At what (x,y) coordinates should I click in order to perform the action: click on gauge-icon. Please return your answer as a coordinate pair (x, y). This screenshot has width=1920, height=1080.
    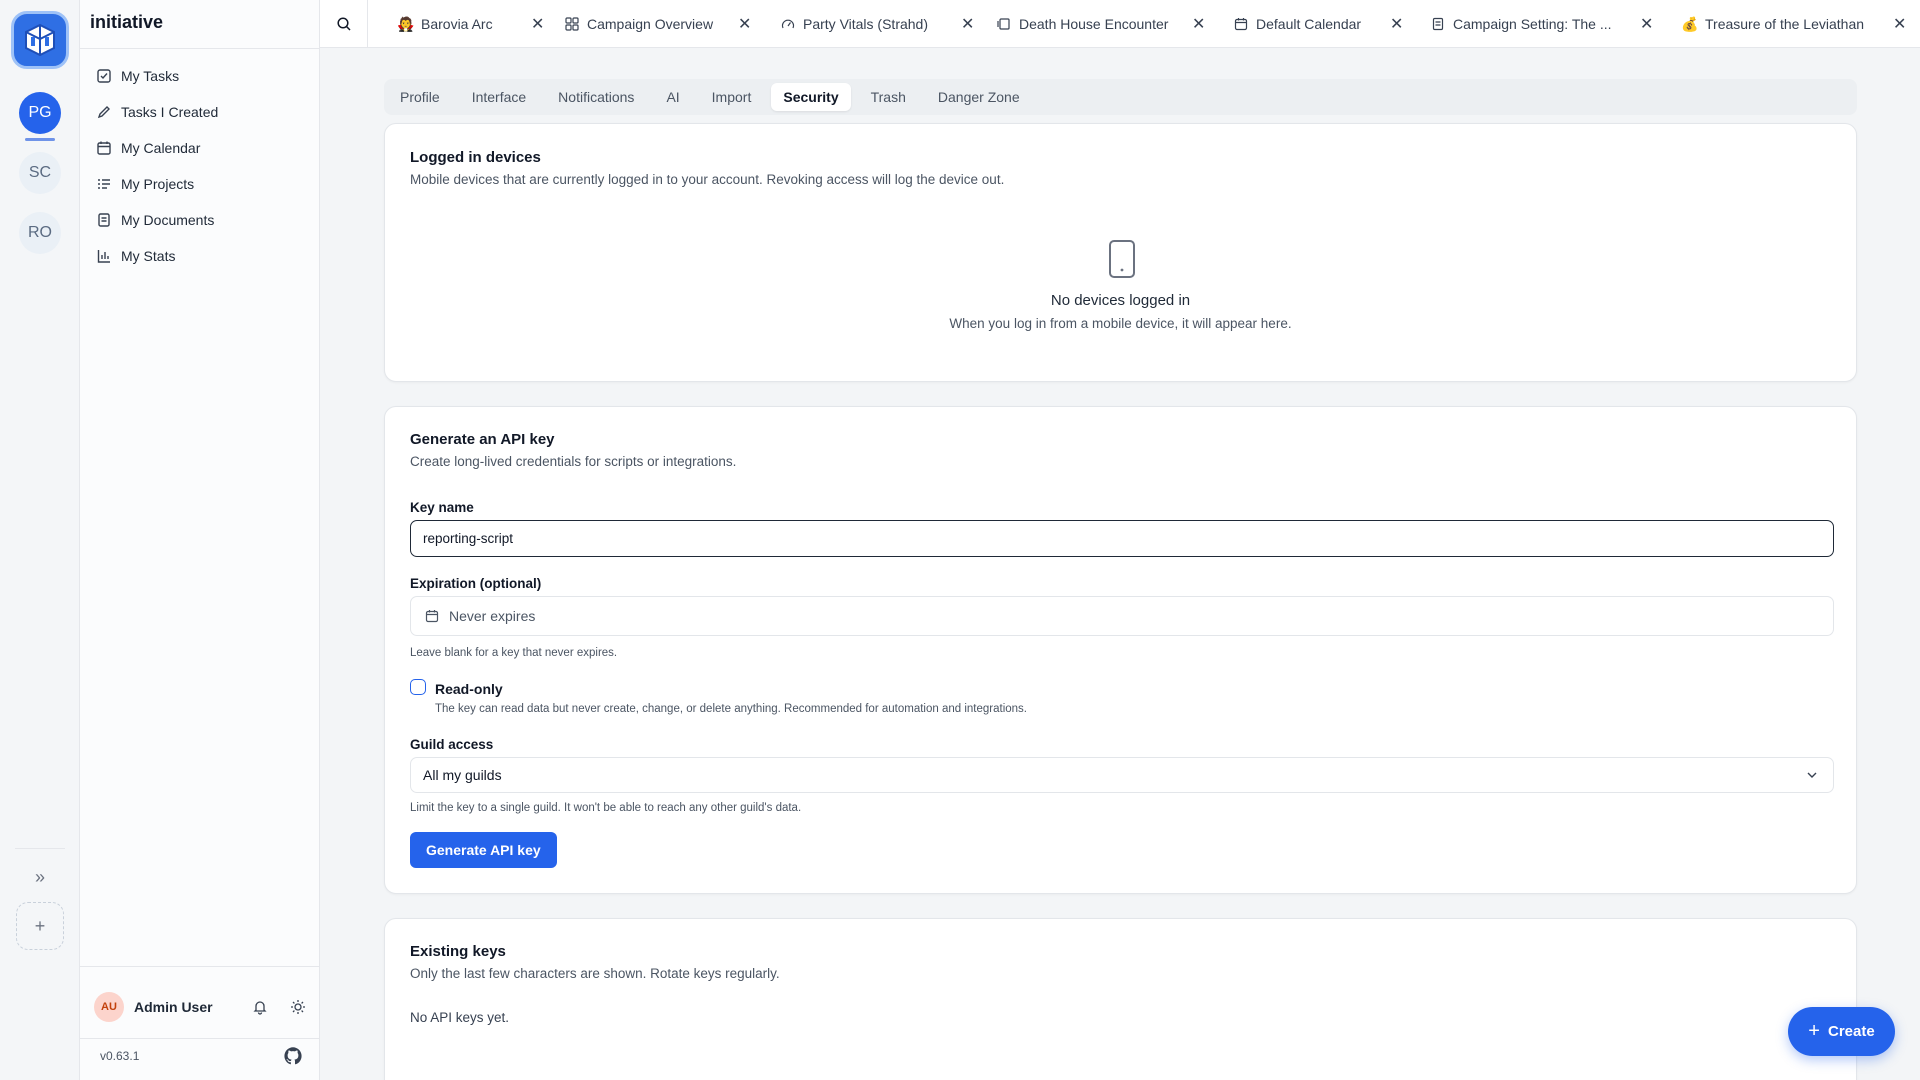
    Looking at the image, I should click on (788, 24).